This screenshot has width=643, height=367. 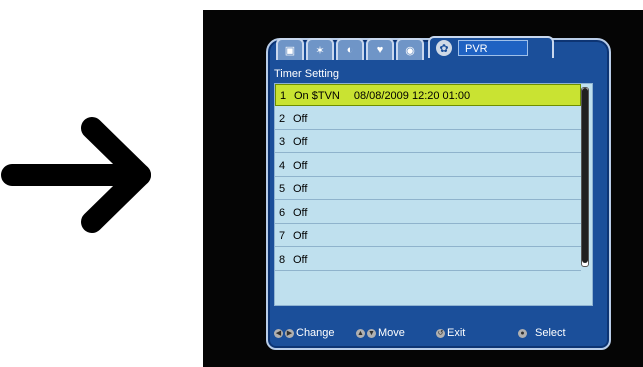 I want to click on timer-row: 2 Off, so click(x=428, y=119).